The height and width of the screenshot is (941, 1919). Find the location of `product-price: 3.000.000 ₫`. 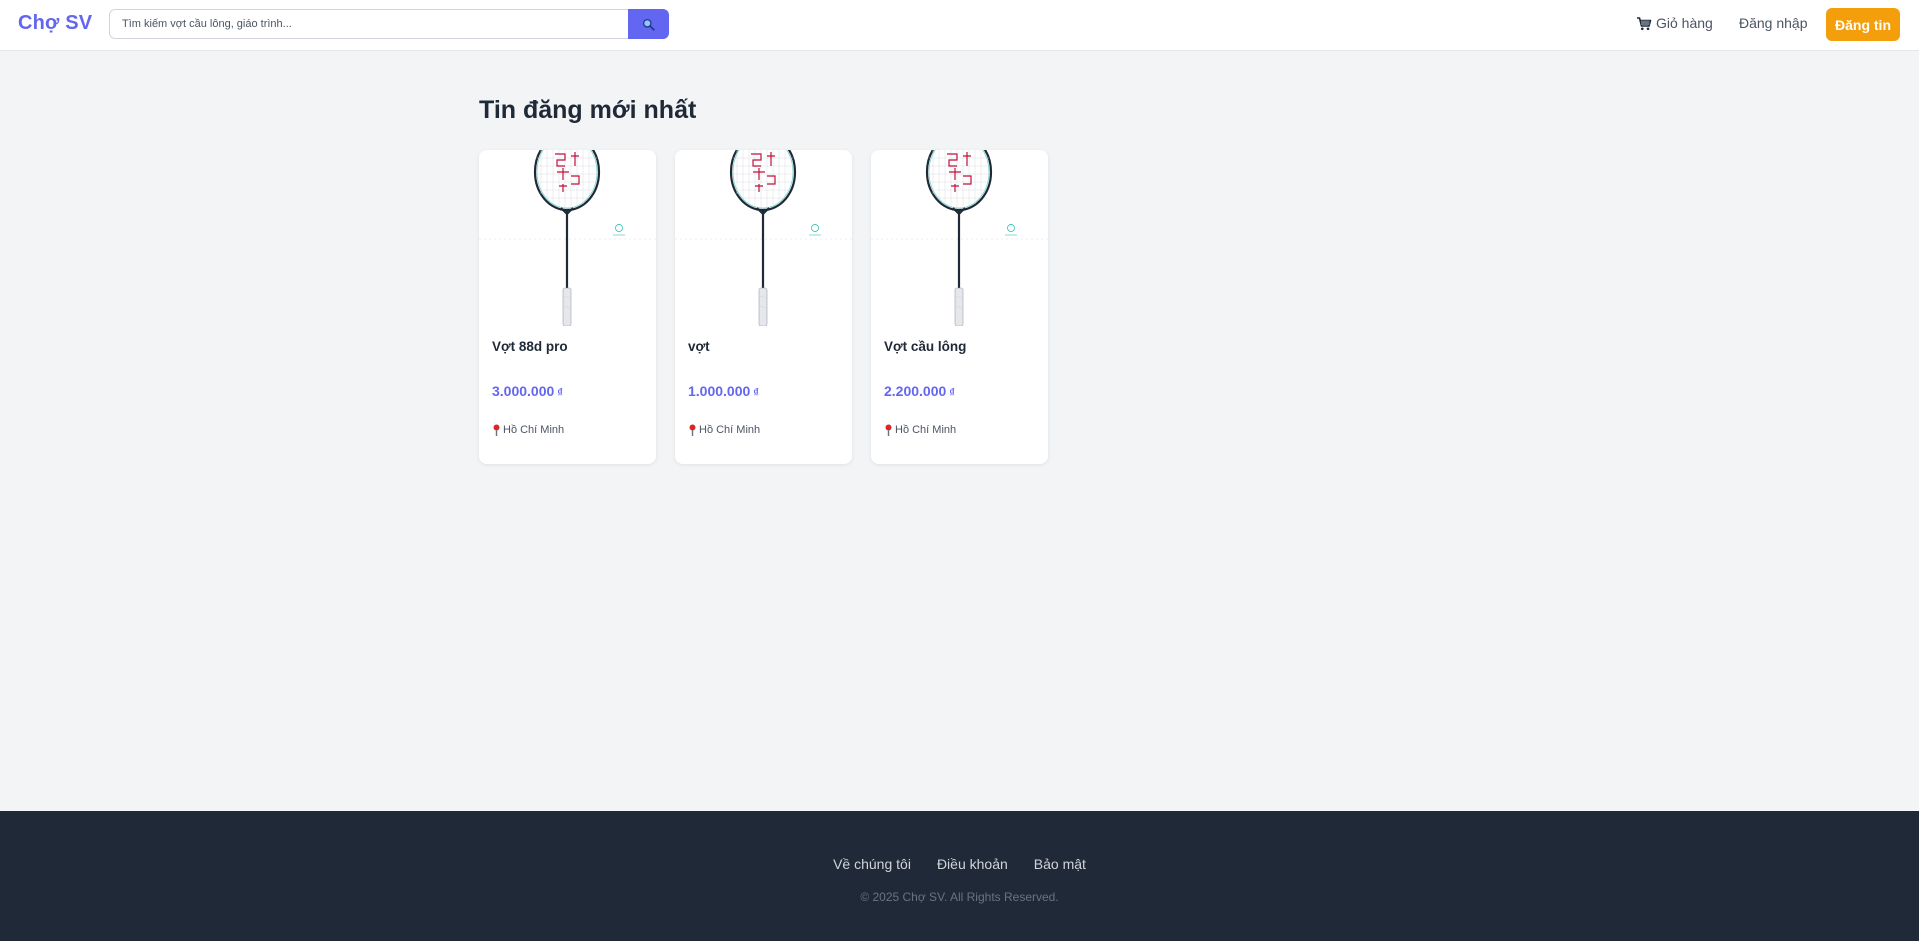

product-price: 3.000.000 ₫ is located at coordinates (527, 391).